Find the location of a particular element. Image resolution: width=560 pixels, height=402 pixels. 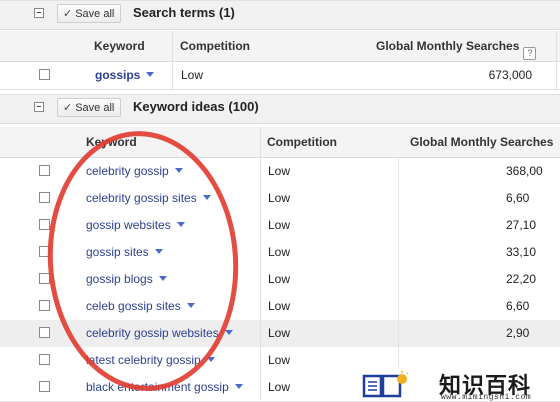

table-row: celeb gossip sites Low 6,60 is located at coordinates (280, 307).